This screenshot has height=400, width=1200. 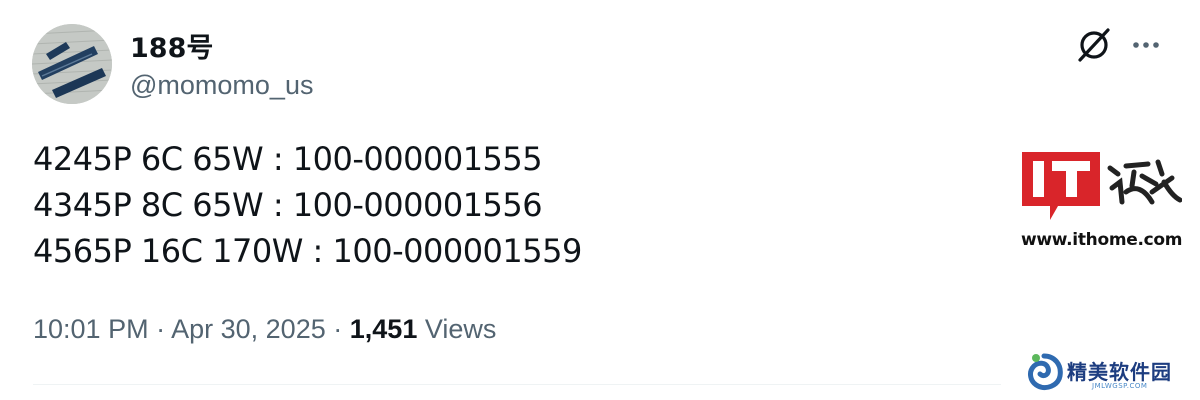 I want to click on display-name: 188号, so click(x=171, y=45).